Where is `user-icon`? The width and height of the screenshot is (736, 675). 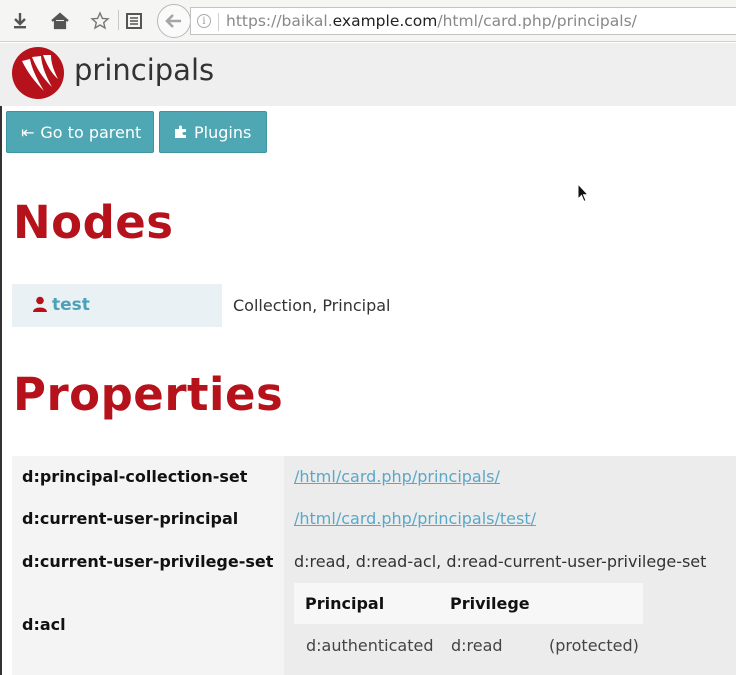
user-icon is located at coordinates (40, 304).